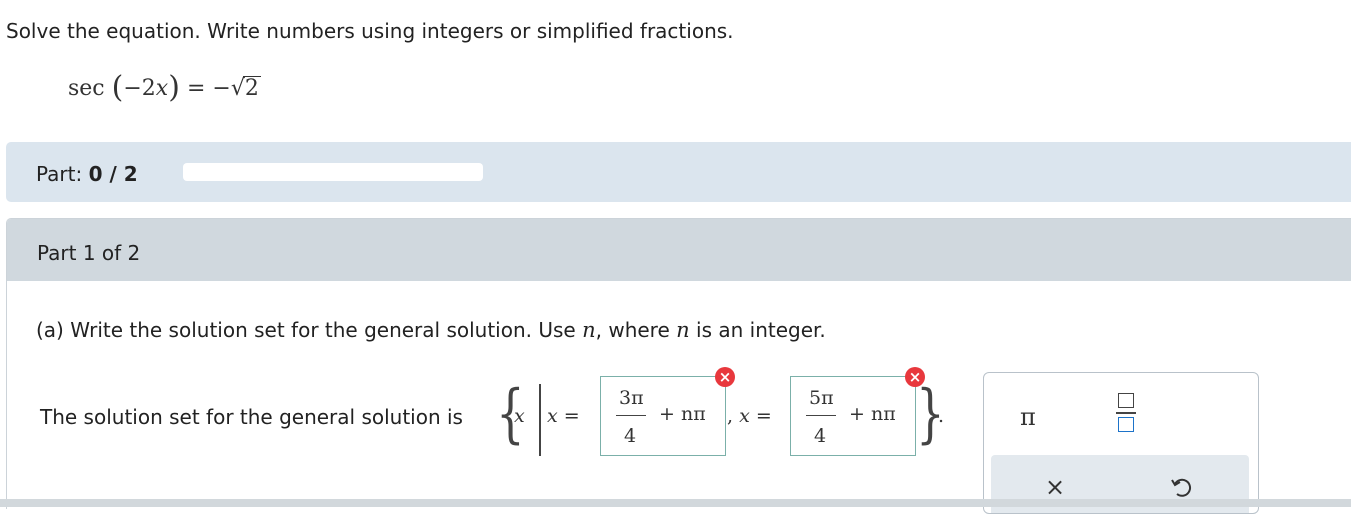 The width and height of the screenshot is (1351, 514). What do you see at coordinates (821, 398) in the screenshot?
I see `box2-numerator: 5π` at bounding box center [821, 398].